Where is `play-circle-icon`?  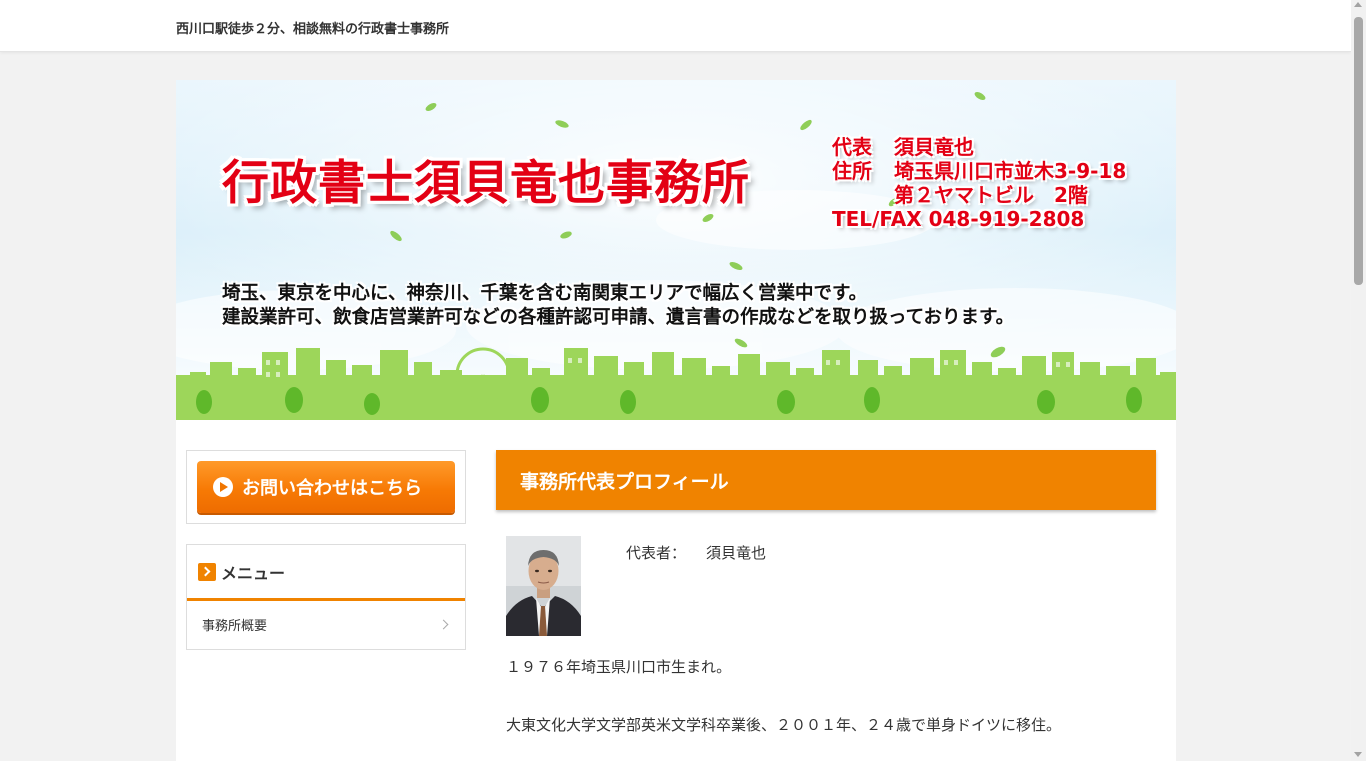 play-circle-icon is located at coordinates (223, 487).